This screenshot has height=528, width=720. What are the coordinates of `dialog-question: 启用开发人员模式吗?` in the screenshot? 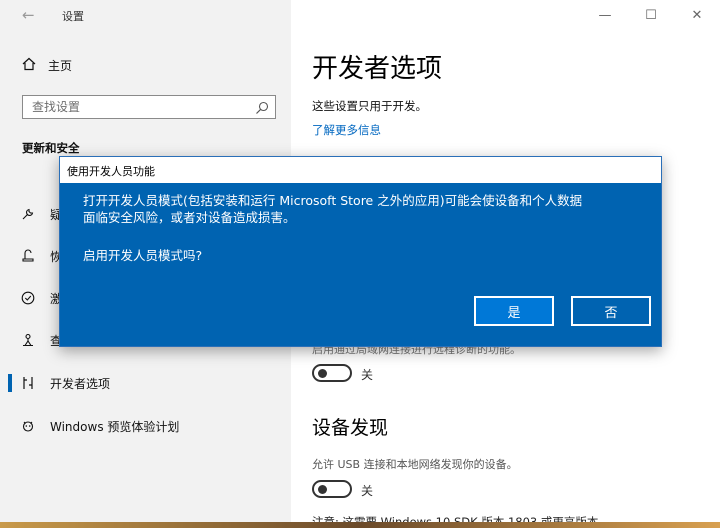 It's located at (143, 255).